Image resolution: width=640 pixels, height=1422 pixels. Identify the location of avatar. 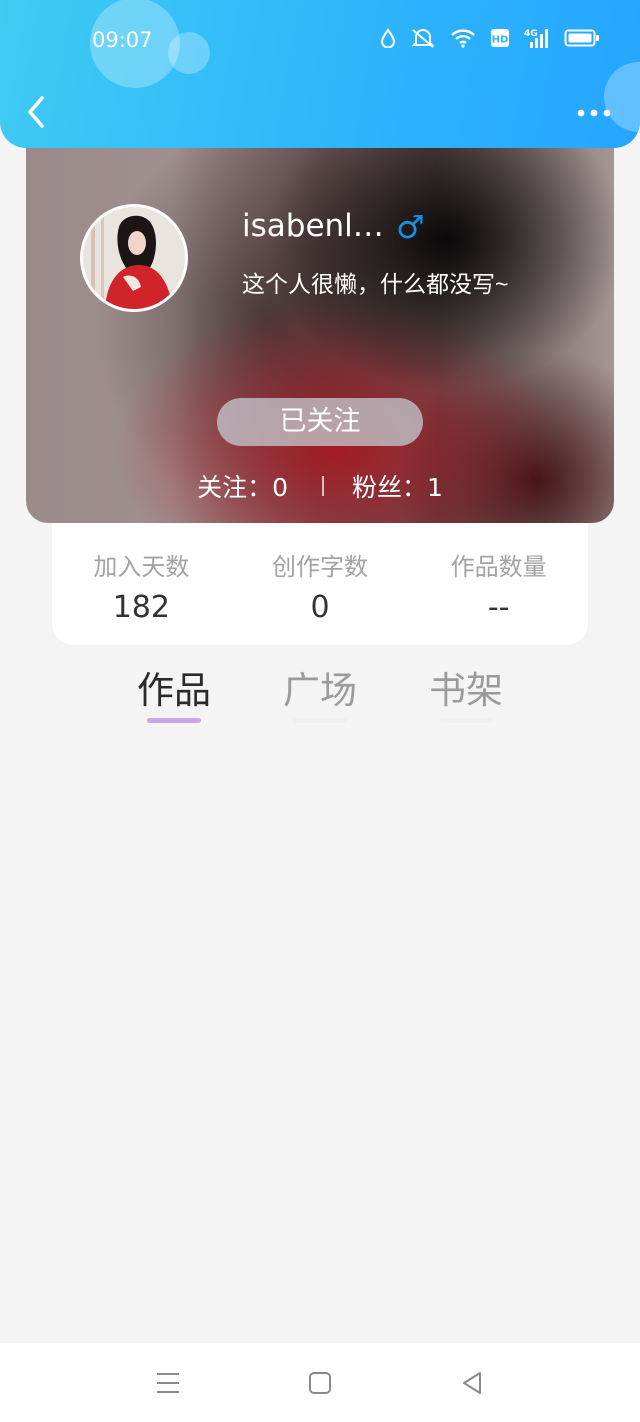
(134, 258).